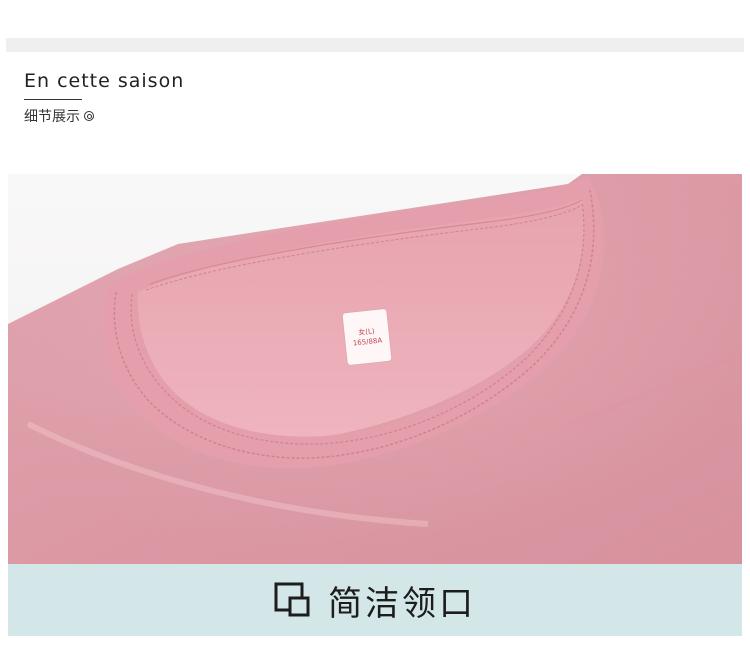 Image resolution: width=750 pixels, height=655 pixels. Describe the element at coordinates (367, 342) in the screenshot. I see `tag-measure: 165/88A` at that location.